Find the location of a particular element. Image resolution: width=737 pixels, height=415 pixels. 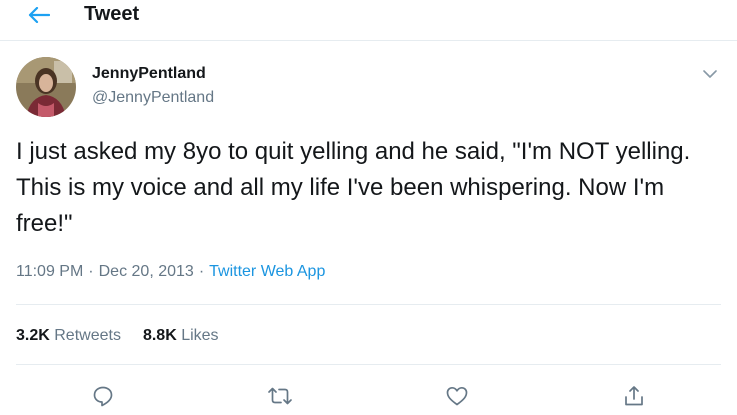

retweet-arrows-icon is located at coordinates (280, 396).